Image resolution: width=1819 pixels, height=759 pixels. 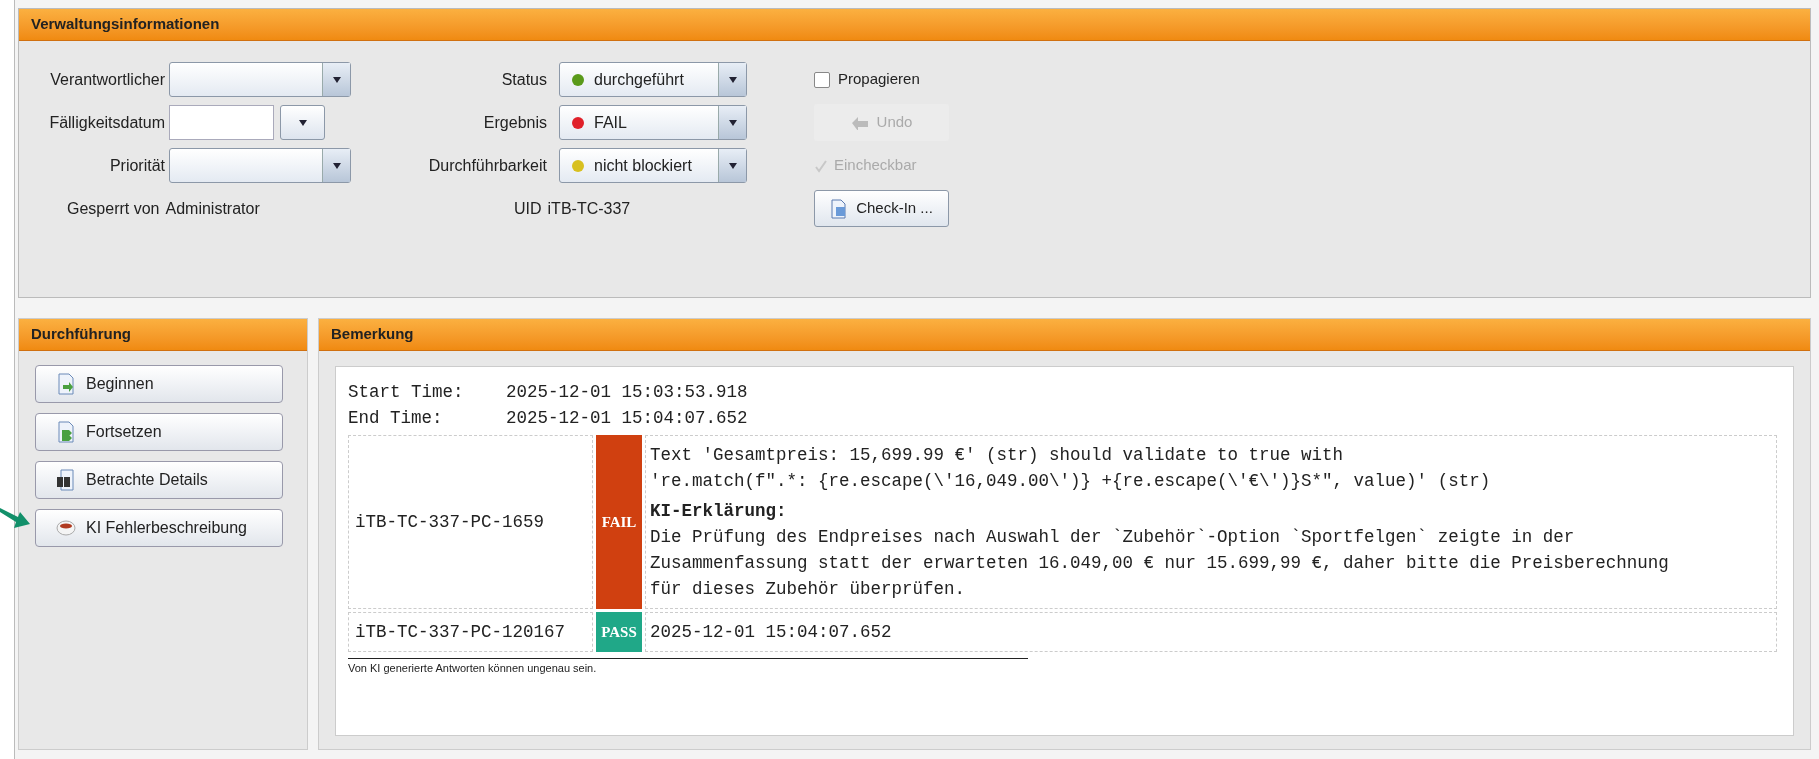 What do you see at coordinates (212, 208) in the screenshot?
I see `field-value: Administrator` at bounding box center [212, 208].